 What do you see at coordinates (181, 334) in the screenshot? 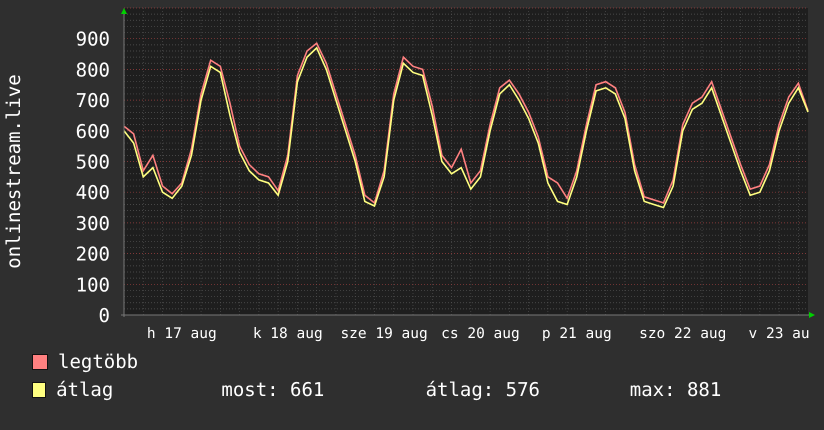
I see `x-tick-label: h 17 aug` at bounding box center [181, 334].